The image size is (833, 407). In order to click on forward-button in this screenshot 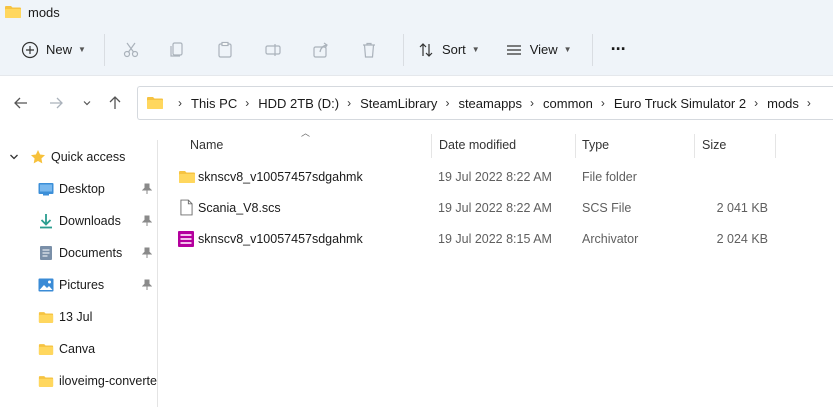, I will do `click(56, 103)`.